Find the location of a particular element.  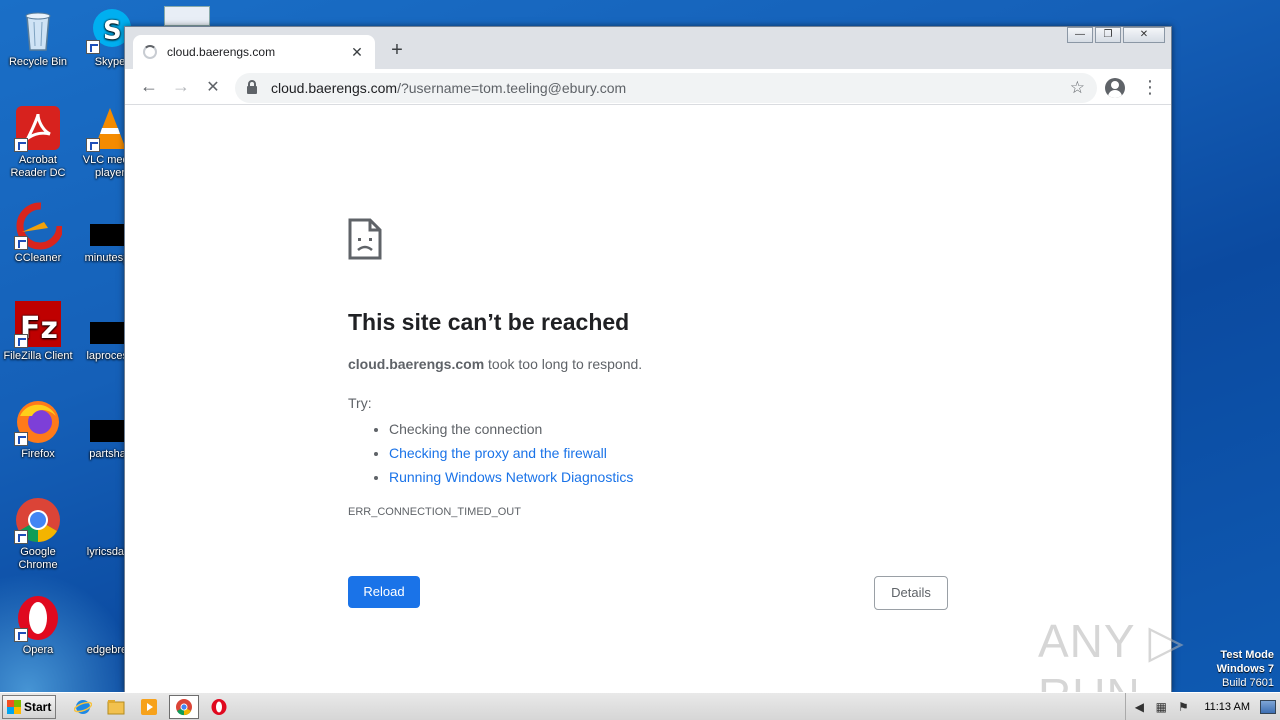

windows-flag-icon is located at coordinates (14, 706).